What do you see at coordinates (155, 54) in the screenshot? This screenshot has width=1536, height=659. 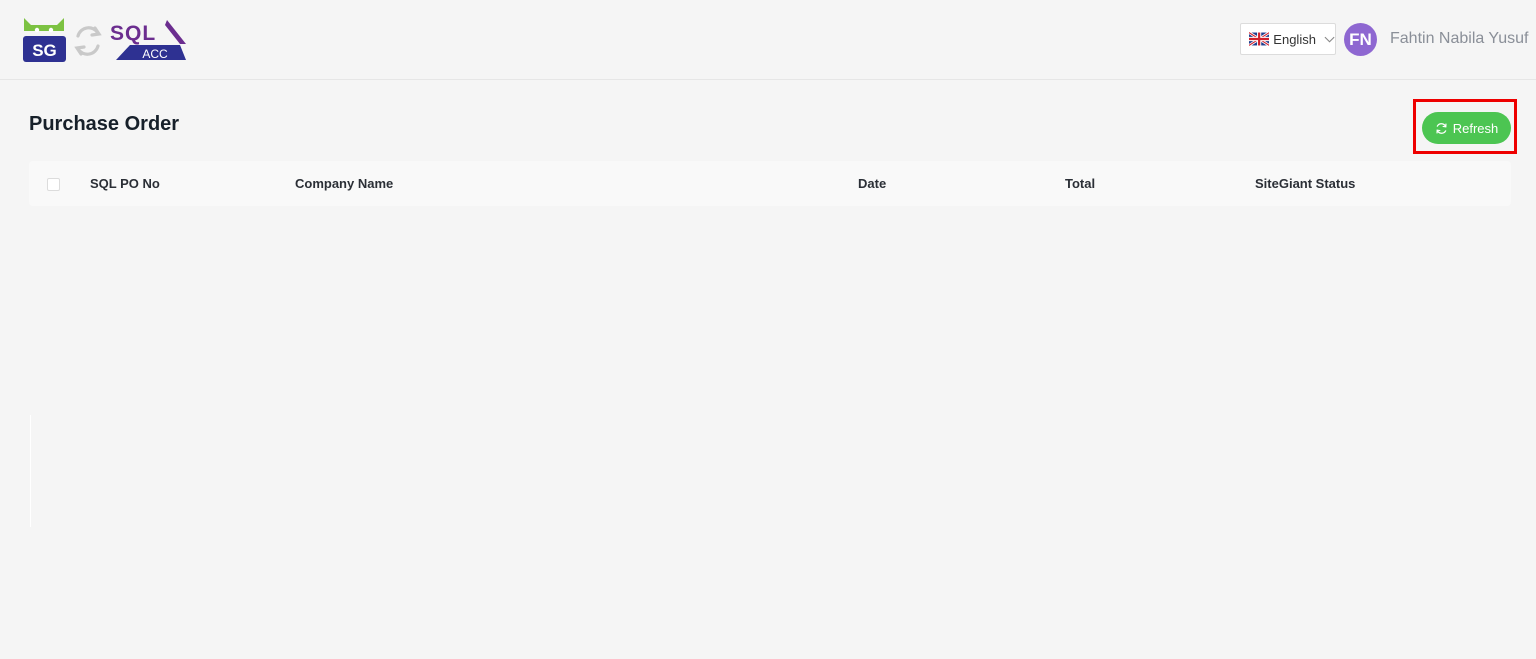 I see `svg-text: ACC` at bounding box center [155, 54].